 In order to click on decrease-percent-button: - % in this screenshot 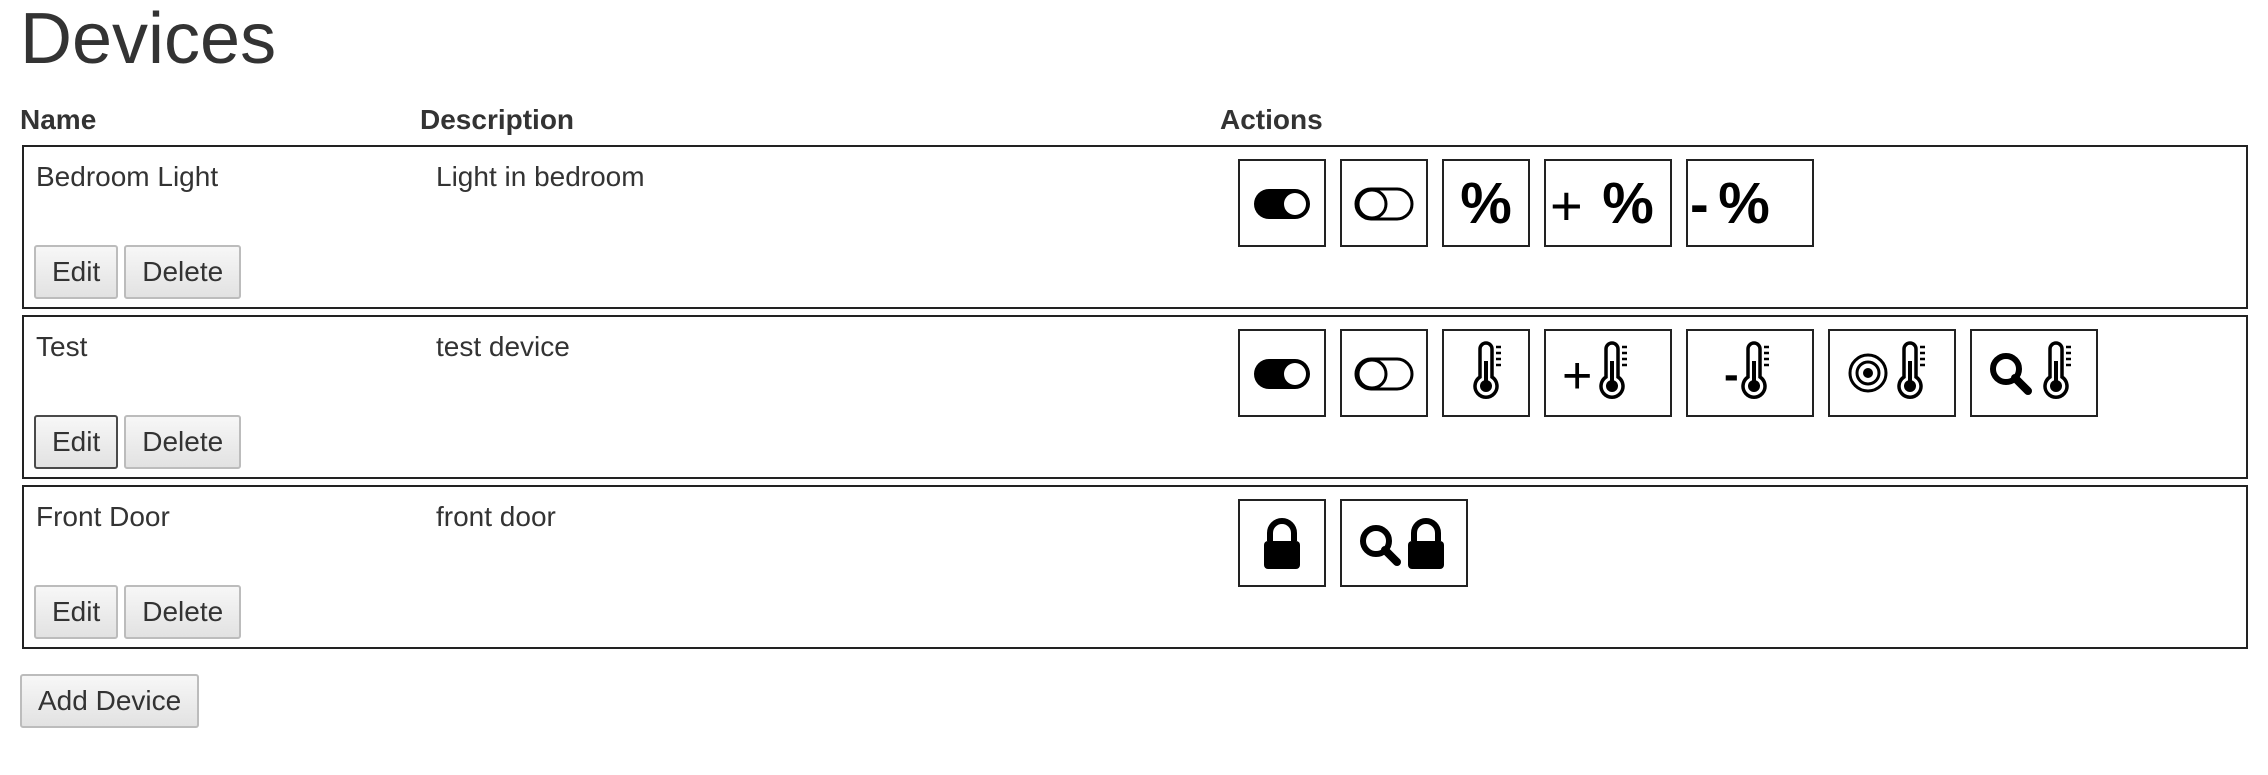, I will do `click(1750, 203)`.